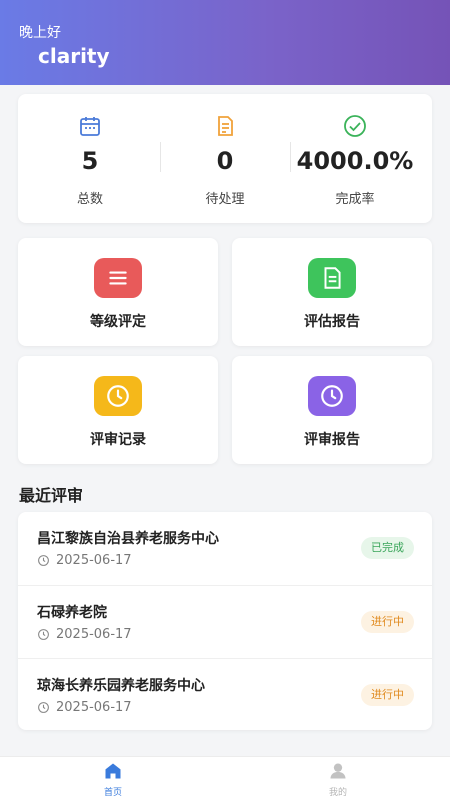 This screenshot has width=450, height=800. What do you see at coordinates (74, 56) in the screenshot?
I see `username: clarity` at bounding box center [74, 56].